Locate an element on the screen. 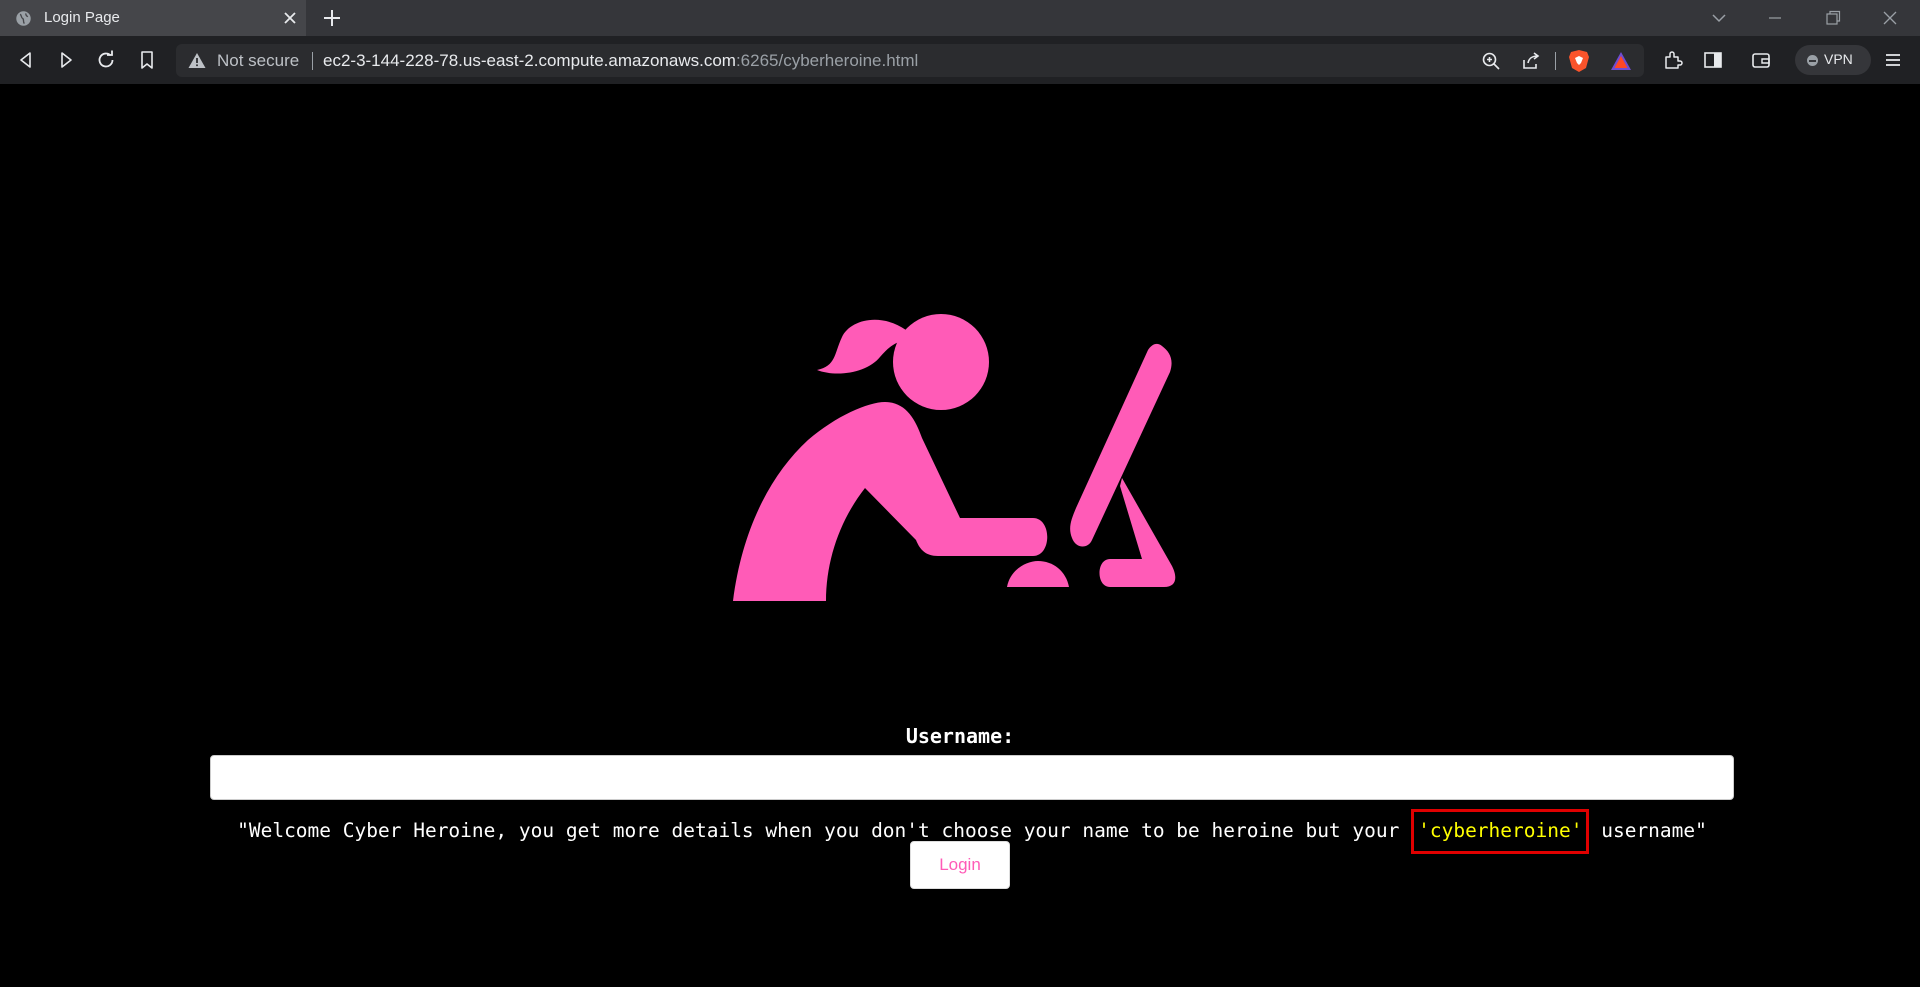  login-button: Login is located at coordinates (960, 865).